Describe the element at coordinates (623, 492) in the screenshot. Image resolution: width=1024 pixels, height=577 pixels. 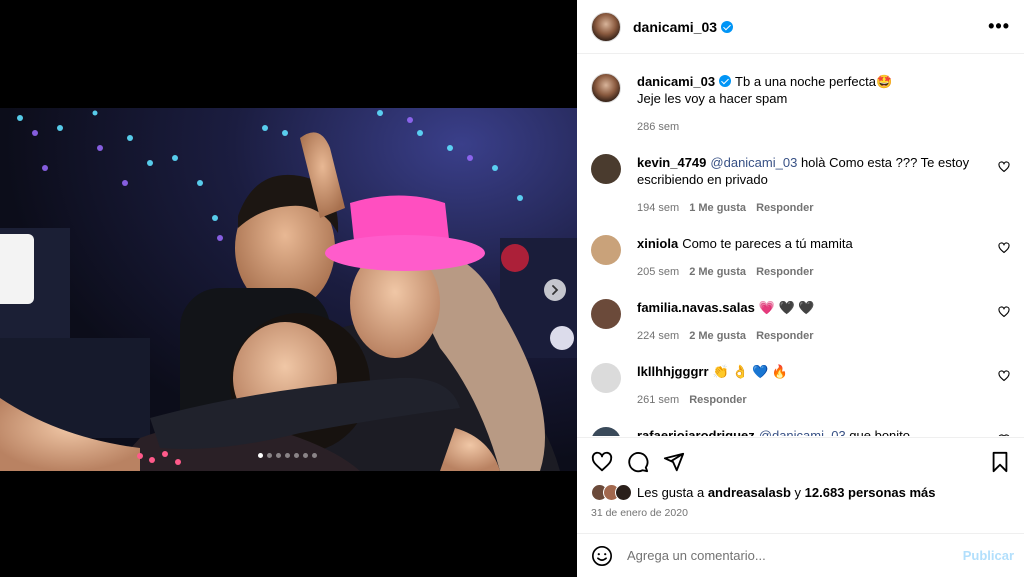
I see `liker-avatar` at that location.